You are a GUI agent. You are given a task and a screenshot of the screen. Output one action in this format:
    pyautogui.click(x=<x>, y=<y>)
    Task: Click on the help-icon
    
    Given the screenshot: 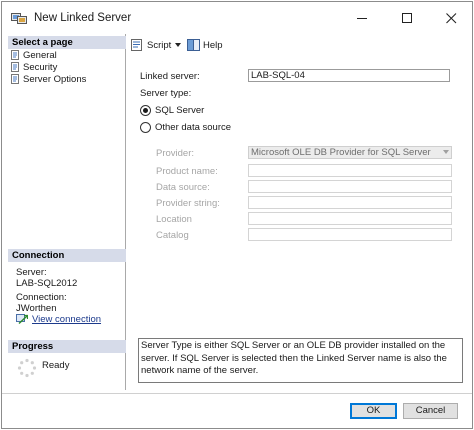 What is the action you would take?
    pyautogui.click(x=193, y=45)
    